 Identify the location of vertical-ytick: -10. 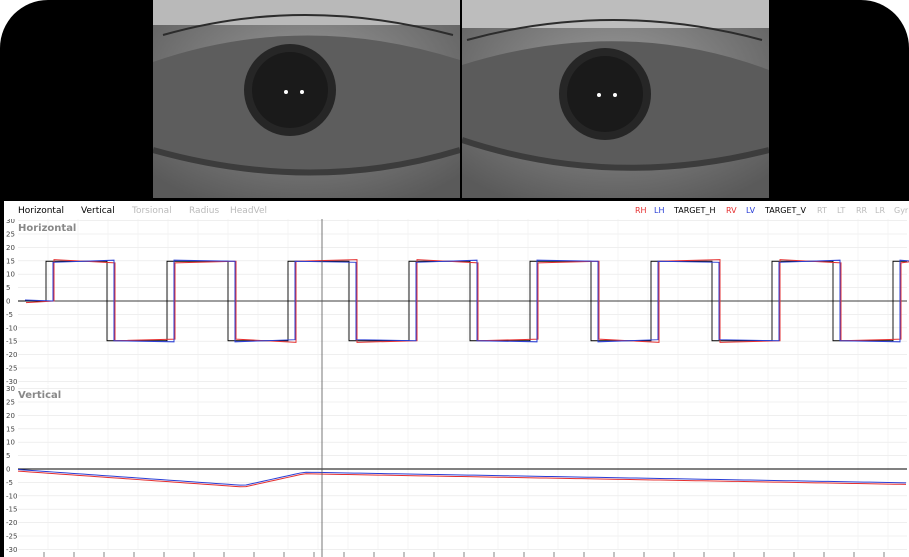
(11, 496).